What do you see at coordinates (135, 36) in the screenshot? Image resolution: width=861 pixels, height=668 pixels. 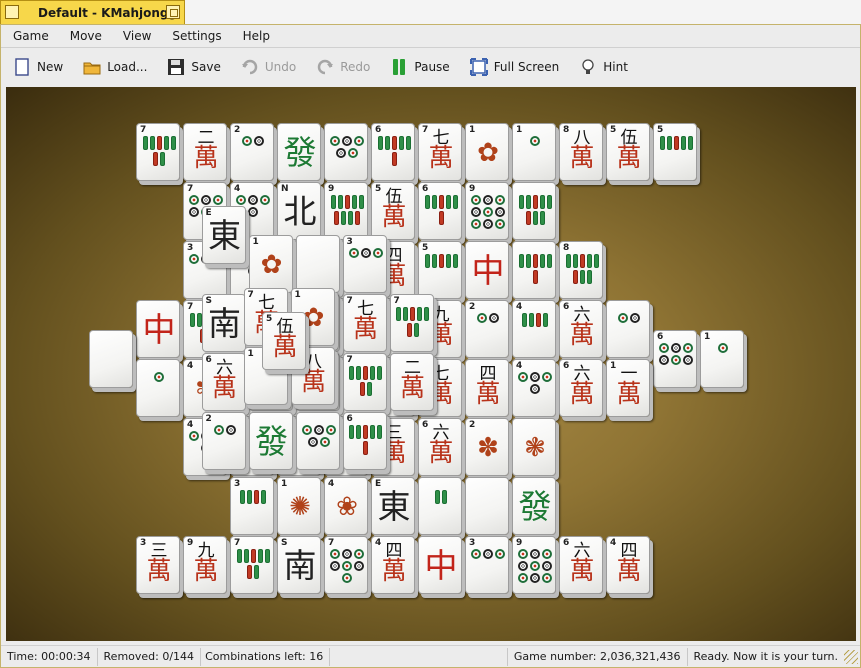 I see `menu-view: View` at bounding box center [135, 36].